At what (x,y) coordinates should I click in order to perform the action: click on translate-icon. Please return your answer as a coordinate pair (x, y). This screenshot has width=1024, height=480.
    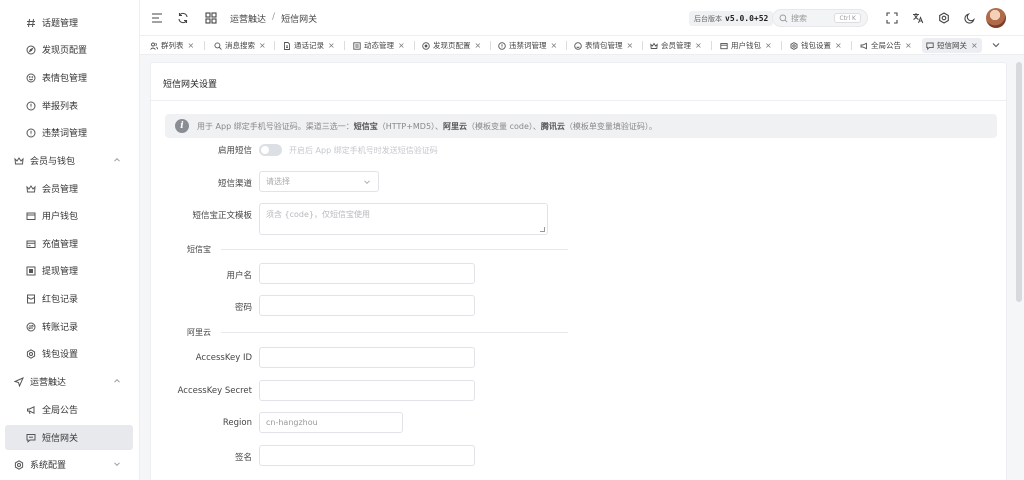
    Looking at the image, I should click on (918, 18).